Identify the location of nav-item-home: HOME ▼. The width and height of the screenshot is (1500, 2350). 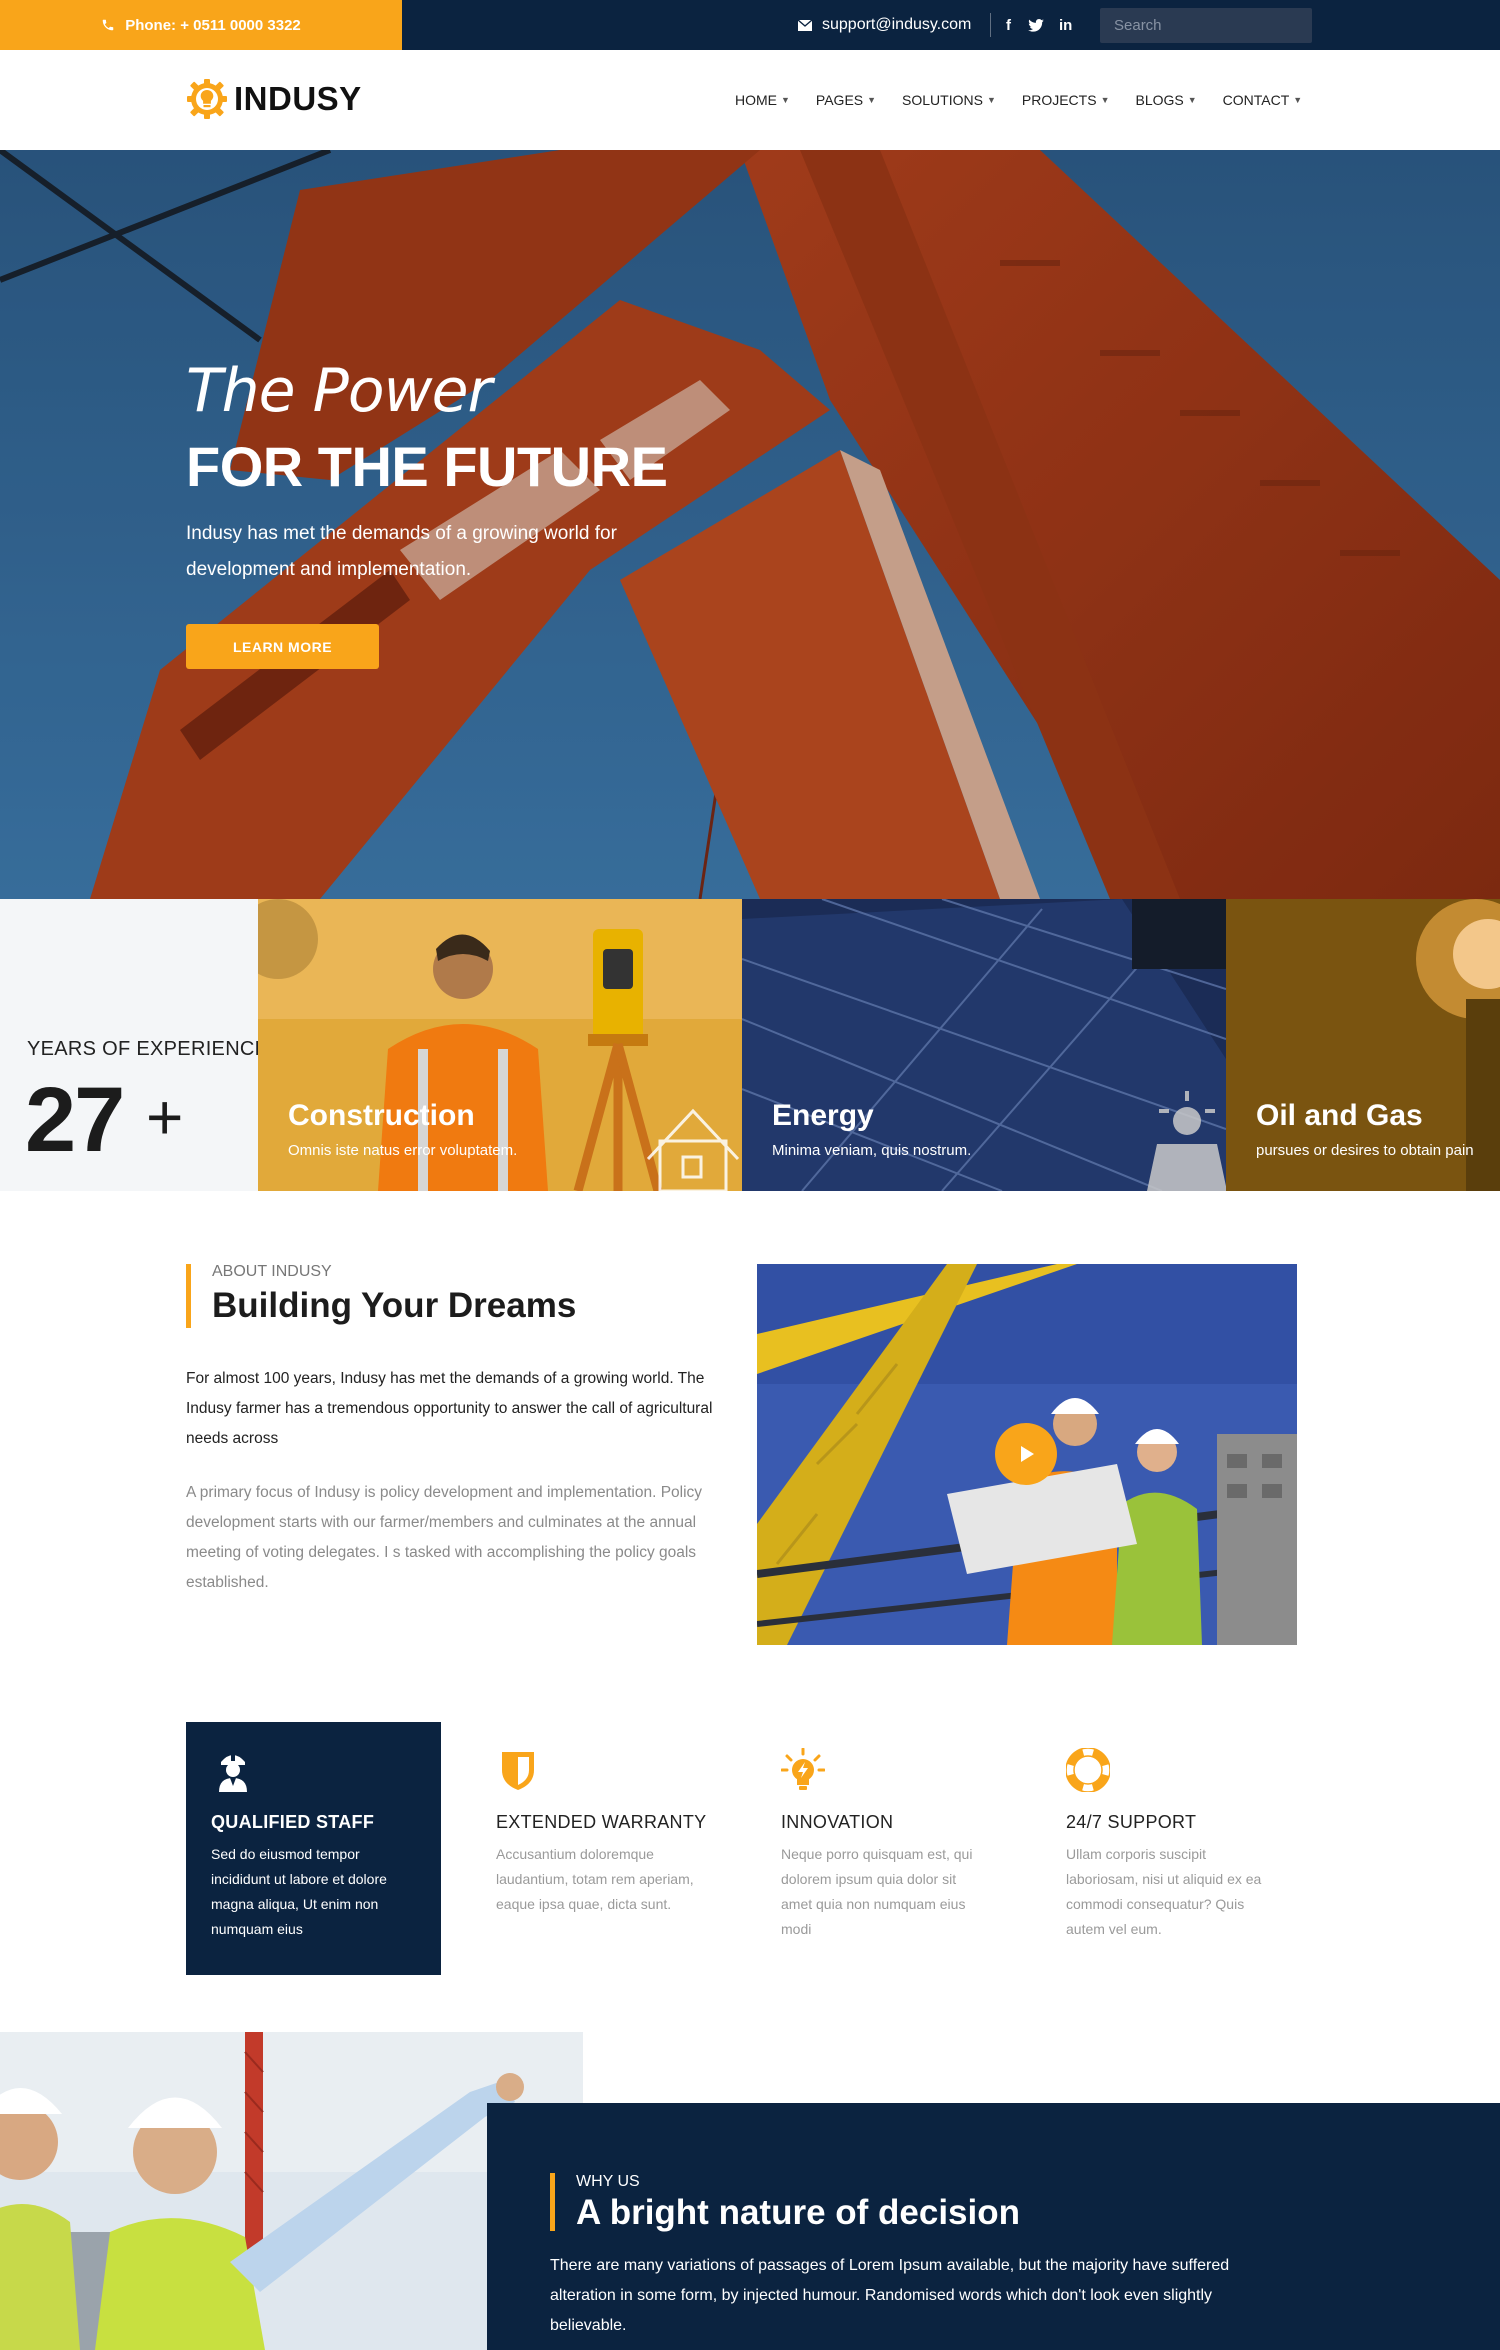
(762, 100).